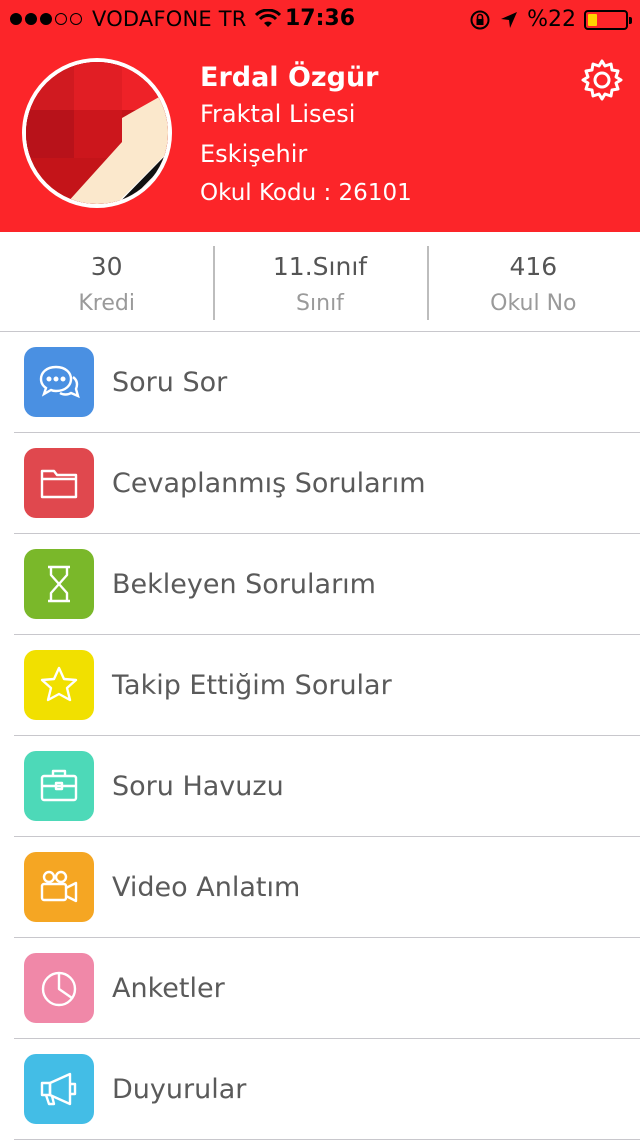 Image resolution: width=640 pixels, height=1140 pixels. Describe the element at coordinates (106, 266) in the screenshot. I see `stat-value: 30` at that location.